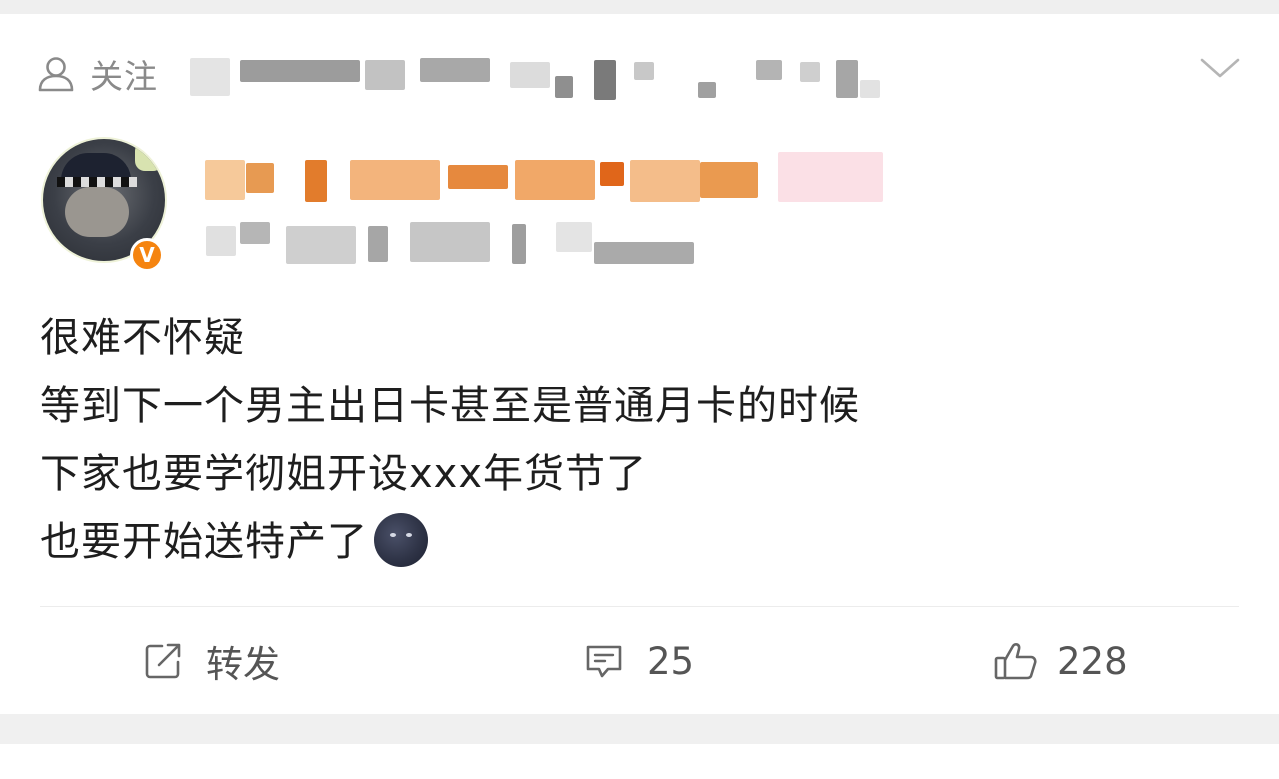 The width and height of the screenshot is (1279, 779). I want to click on share-icon, so click(163, 661).